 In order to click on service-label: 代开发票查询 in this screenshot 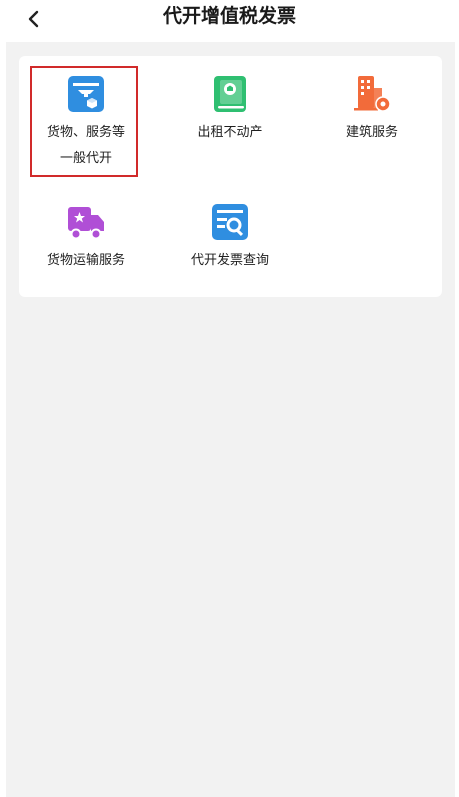, I will do `click(229, 260)`.